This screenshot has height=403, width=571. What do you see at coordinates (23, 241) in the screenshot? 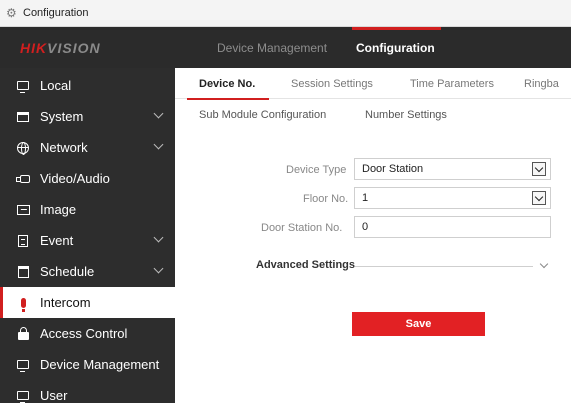
I see `document-icon` at bounding box center [23, 241].